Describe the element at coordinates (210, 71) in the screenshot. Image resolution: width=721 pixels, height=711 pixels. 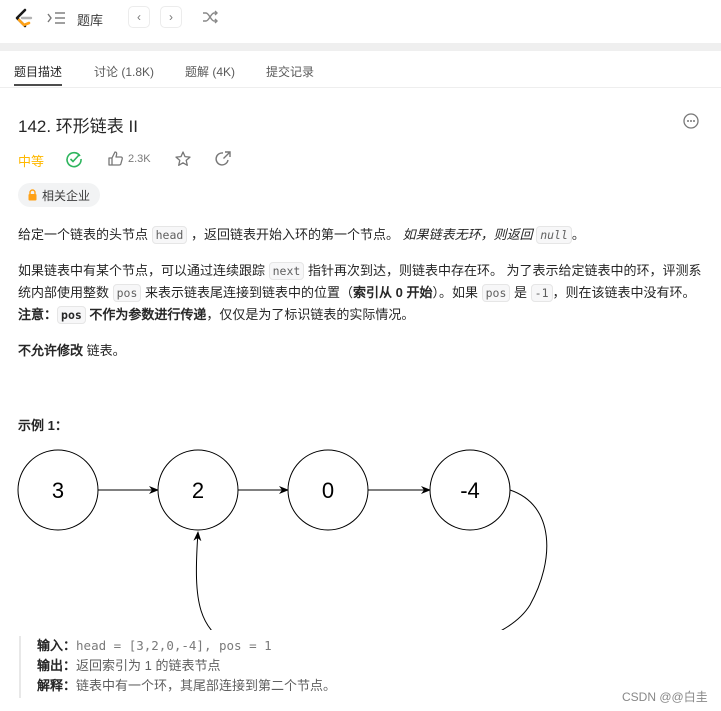
I see `tab-solutions: 题解 (4K)` at that location.